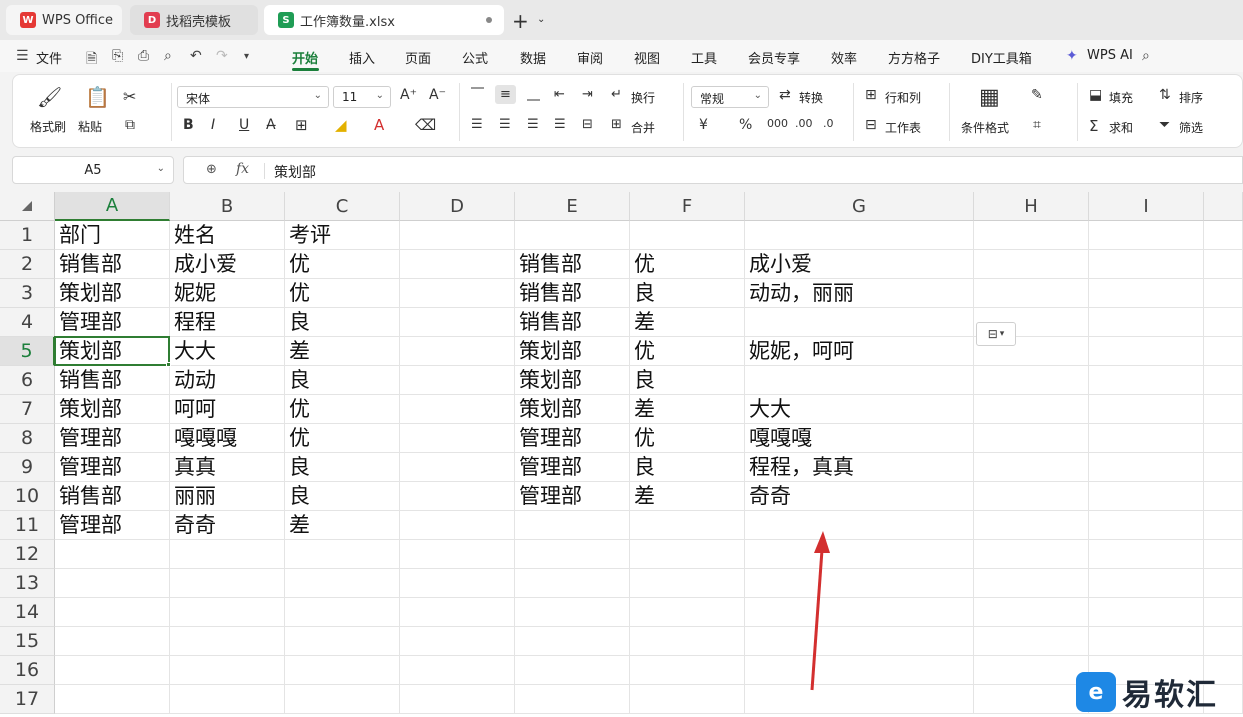 The height and width of the screenshot is (717, 1243). What do you see at coordinates (457, 554) in the screenshot?
I see `cell-d12` at bounding box center [457, 554].